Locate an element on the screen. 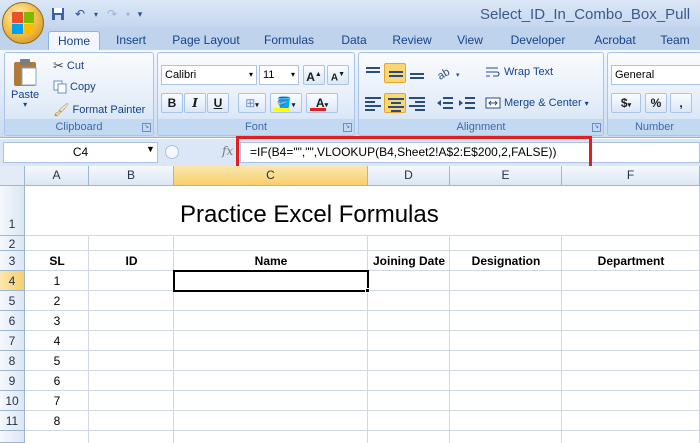 The height and width of the screenshot is (443, 700). sl-cell: 4 is located at coordinates (57, 341).